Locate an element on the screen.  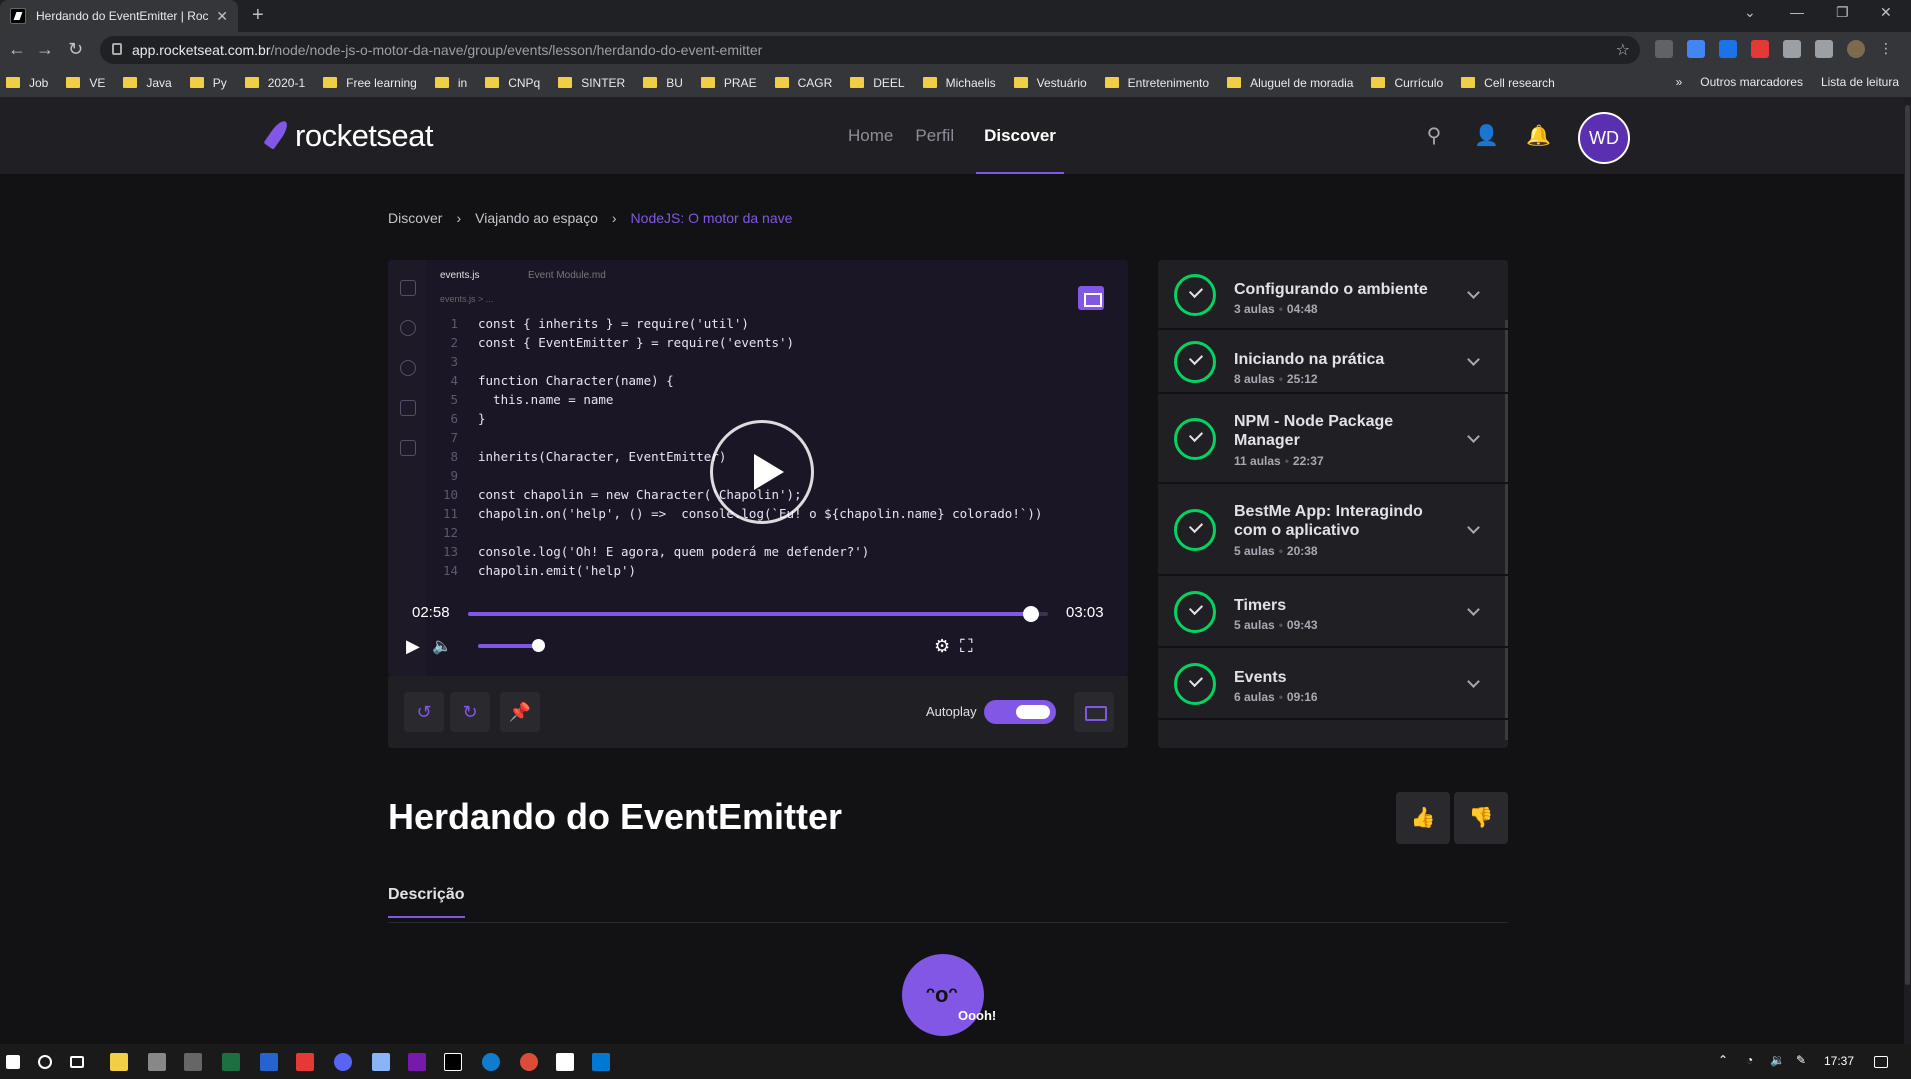
bookmark-item: VE is located at coordinates (85, 83).